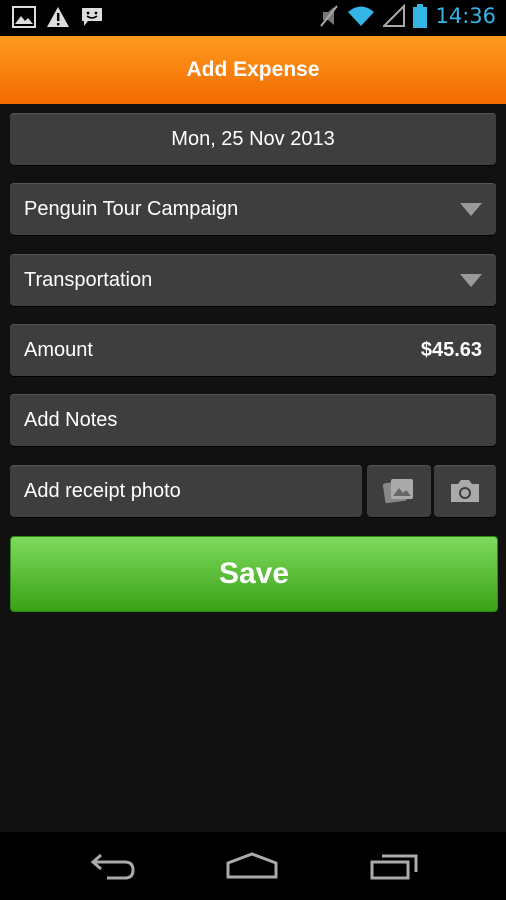 The height and width of the screenshot is (900, 506). I want to click on save-label: Save, so click(254, 573).